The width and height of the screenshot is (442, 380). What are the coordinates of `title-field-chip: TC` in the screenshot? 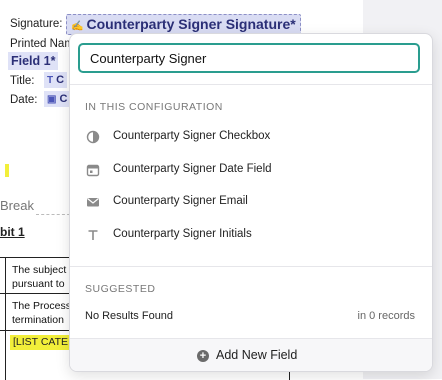 It's located at (56, 80).